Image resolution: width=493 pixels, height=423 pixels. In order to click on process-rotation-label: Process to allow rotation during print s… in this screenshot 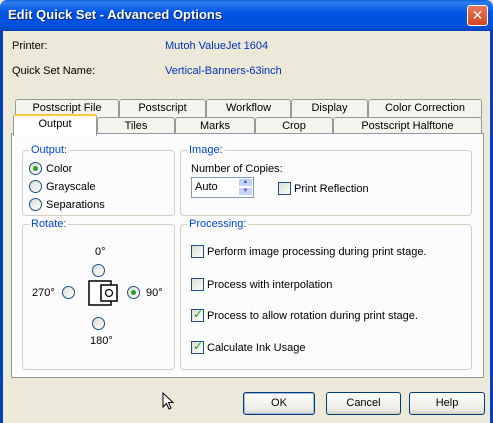, I will do `click(312, 316)`.